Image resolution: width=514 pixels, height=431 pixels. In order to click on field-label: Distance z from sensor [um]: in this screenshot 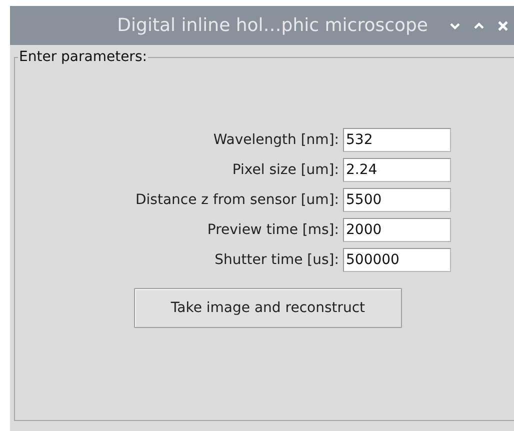, I will do `click(236, 200)`.